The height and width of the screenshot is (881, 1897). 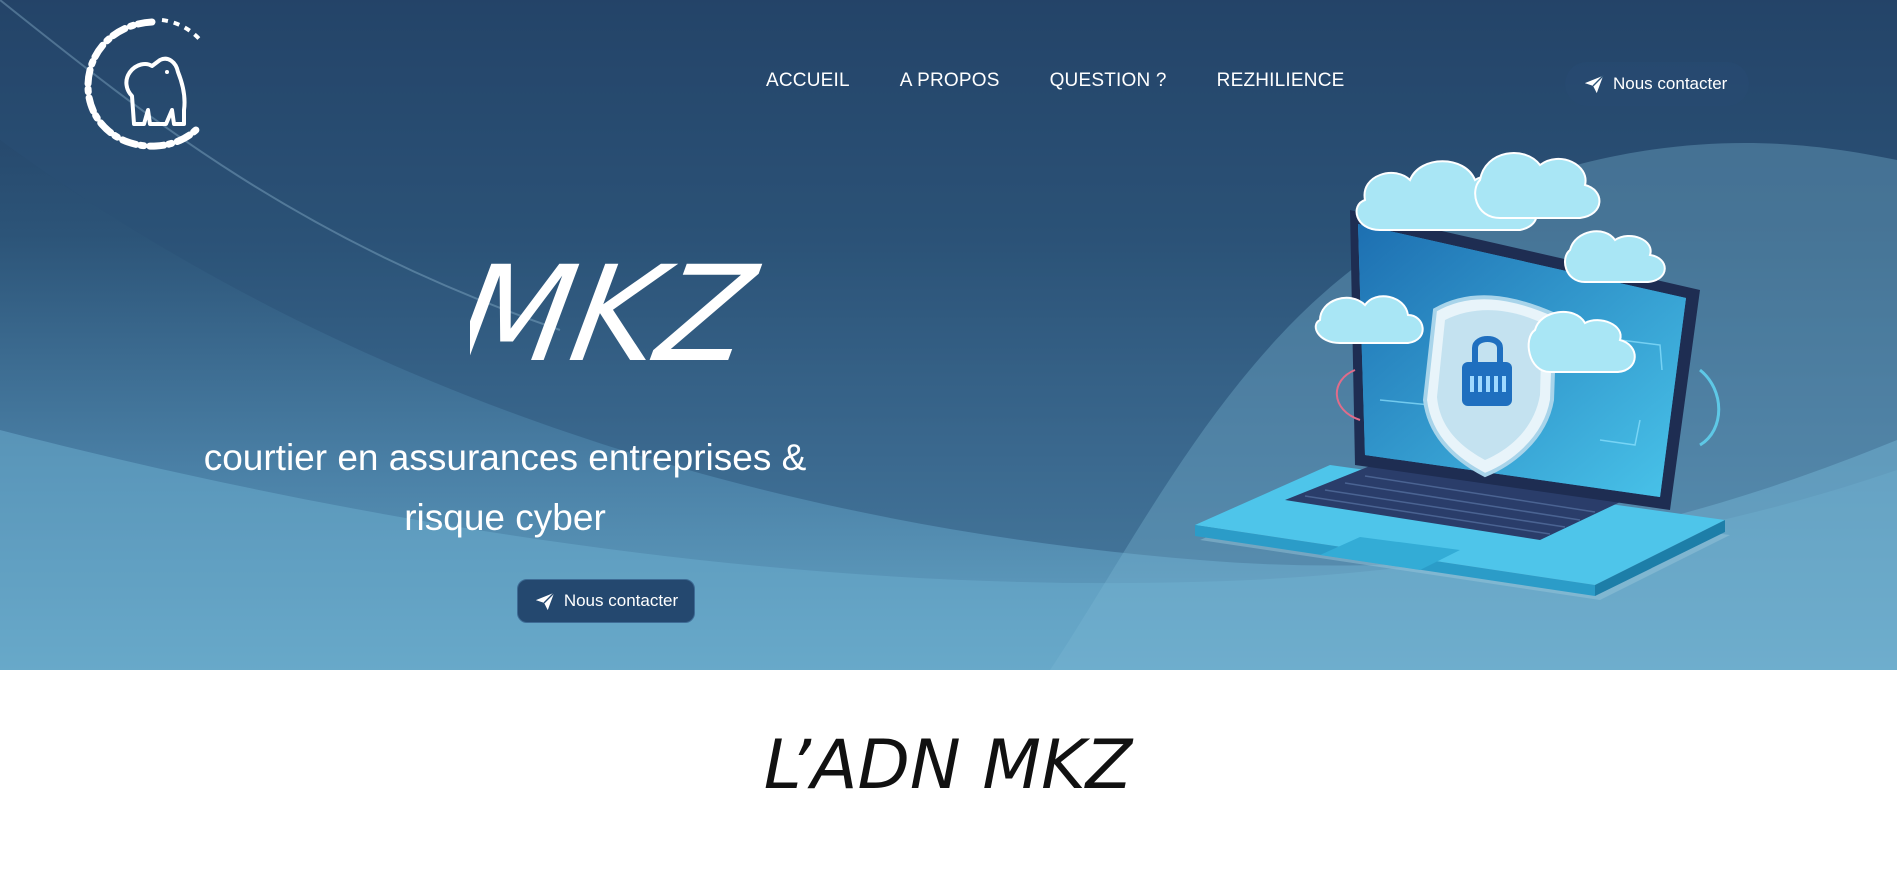 I want to click on svg-text: L’ADN MKZ, so click(x=949, y=765).